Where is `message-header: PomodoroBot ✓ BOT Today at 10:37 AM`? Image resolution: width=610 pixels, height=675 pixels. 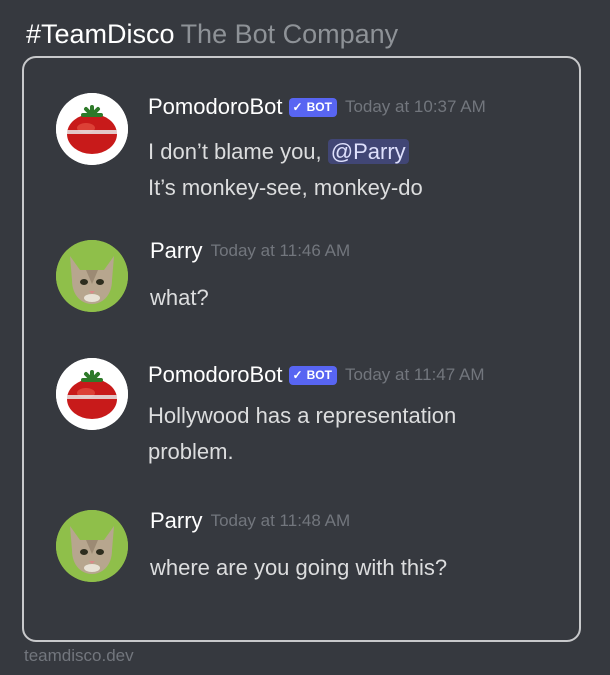
message-header: PomodoroBot ✓ BOT Today at 10:37 AM is located at coordinates (317, 107).